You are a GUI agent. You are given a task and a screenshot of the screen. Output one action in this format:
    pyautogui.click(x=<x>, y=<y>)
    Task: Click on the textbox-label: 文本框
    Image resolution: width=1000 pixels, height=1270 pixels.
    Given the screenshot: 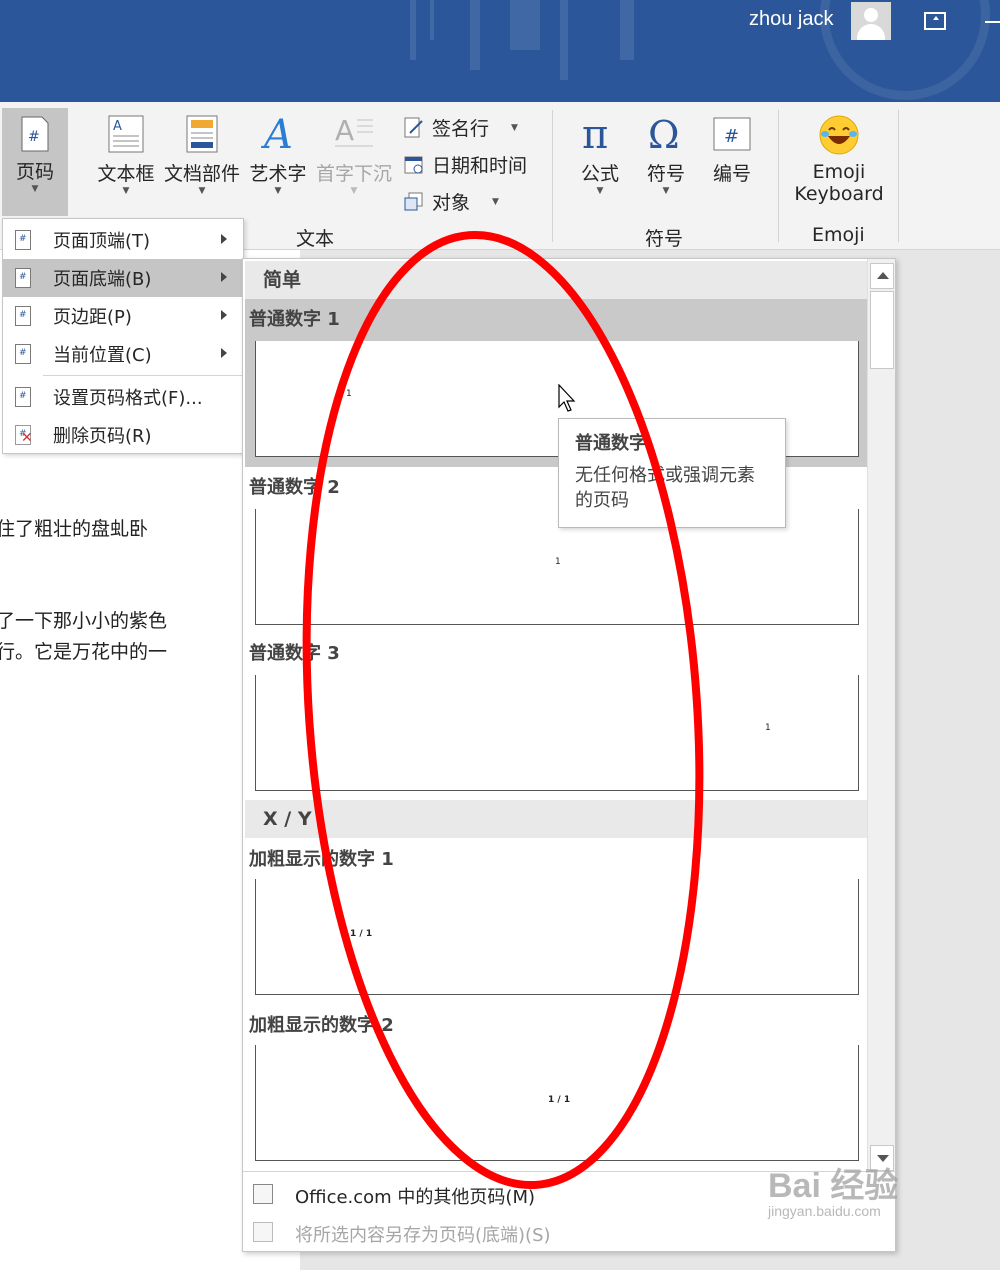 What is the action you would take?
    pyautogui.click(x=126, y=174)
    